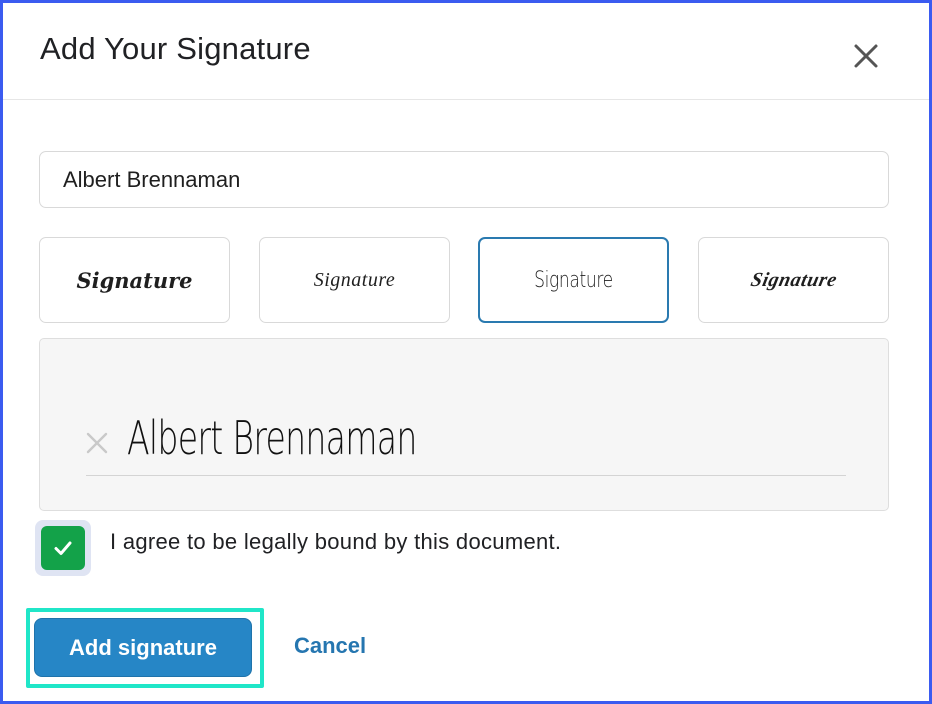 Image resolution: width=932 pixels, height=704 pixels. I want to click on signature-style-option-4: Signature, so click(793, 280).